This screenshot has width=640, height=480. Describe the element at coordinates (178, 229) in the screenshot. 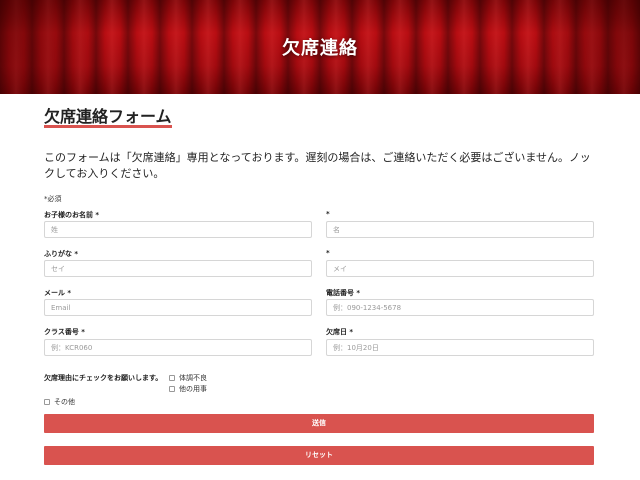

I see `child-last-name-input` at that location.